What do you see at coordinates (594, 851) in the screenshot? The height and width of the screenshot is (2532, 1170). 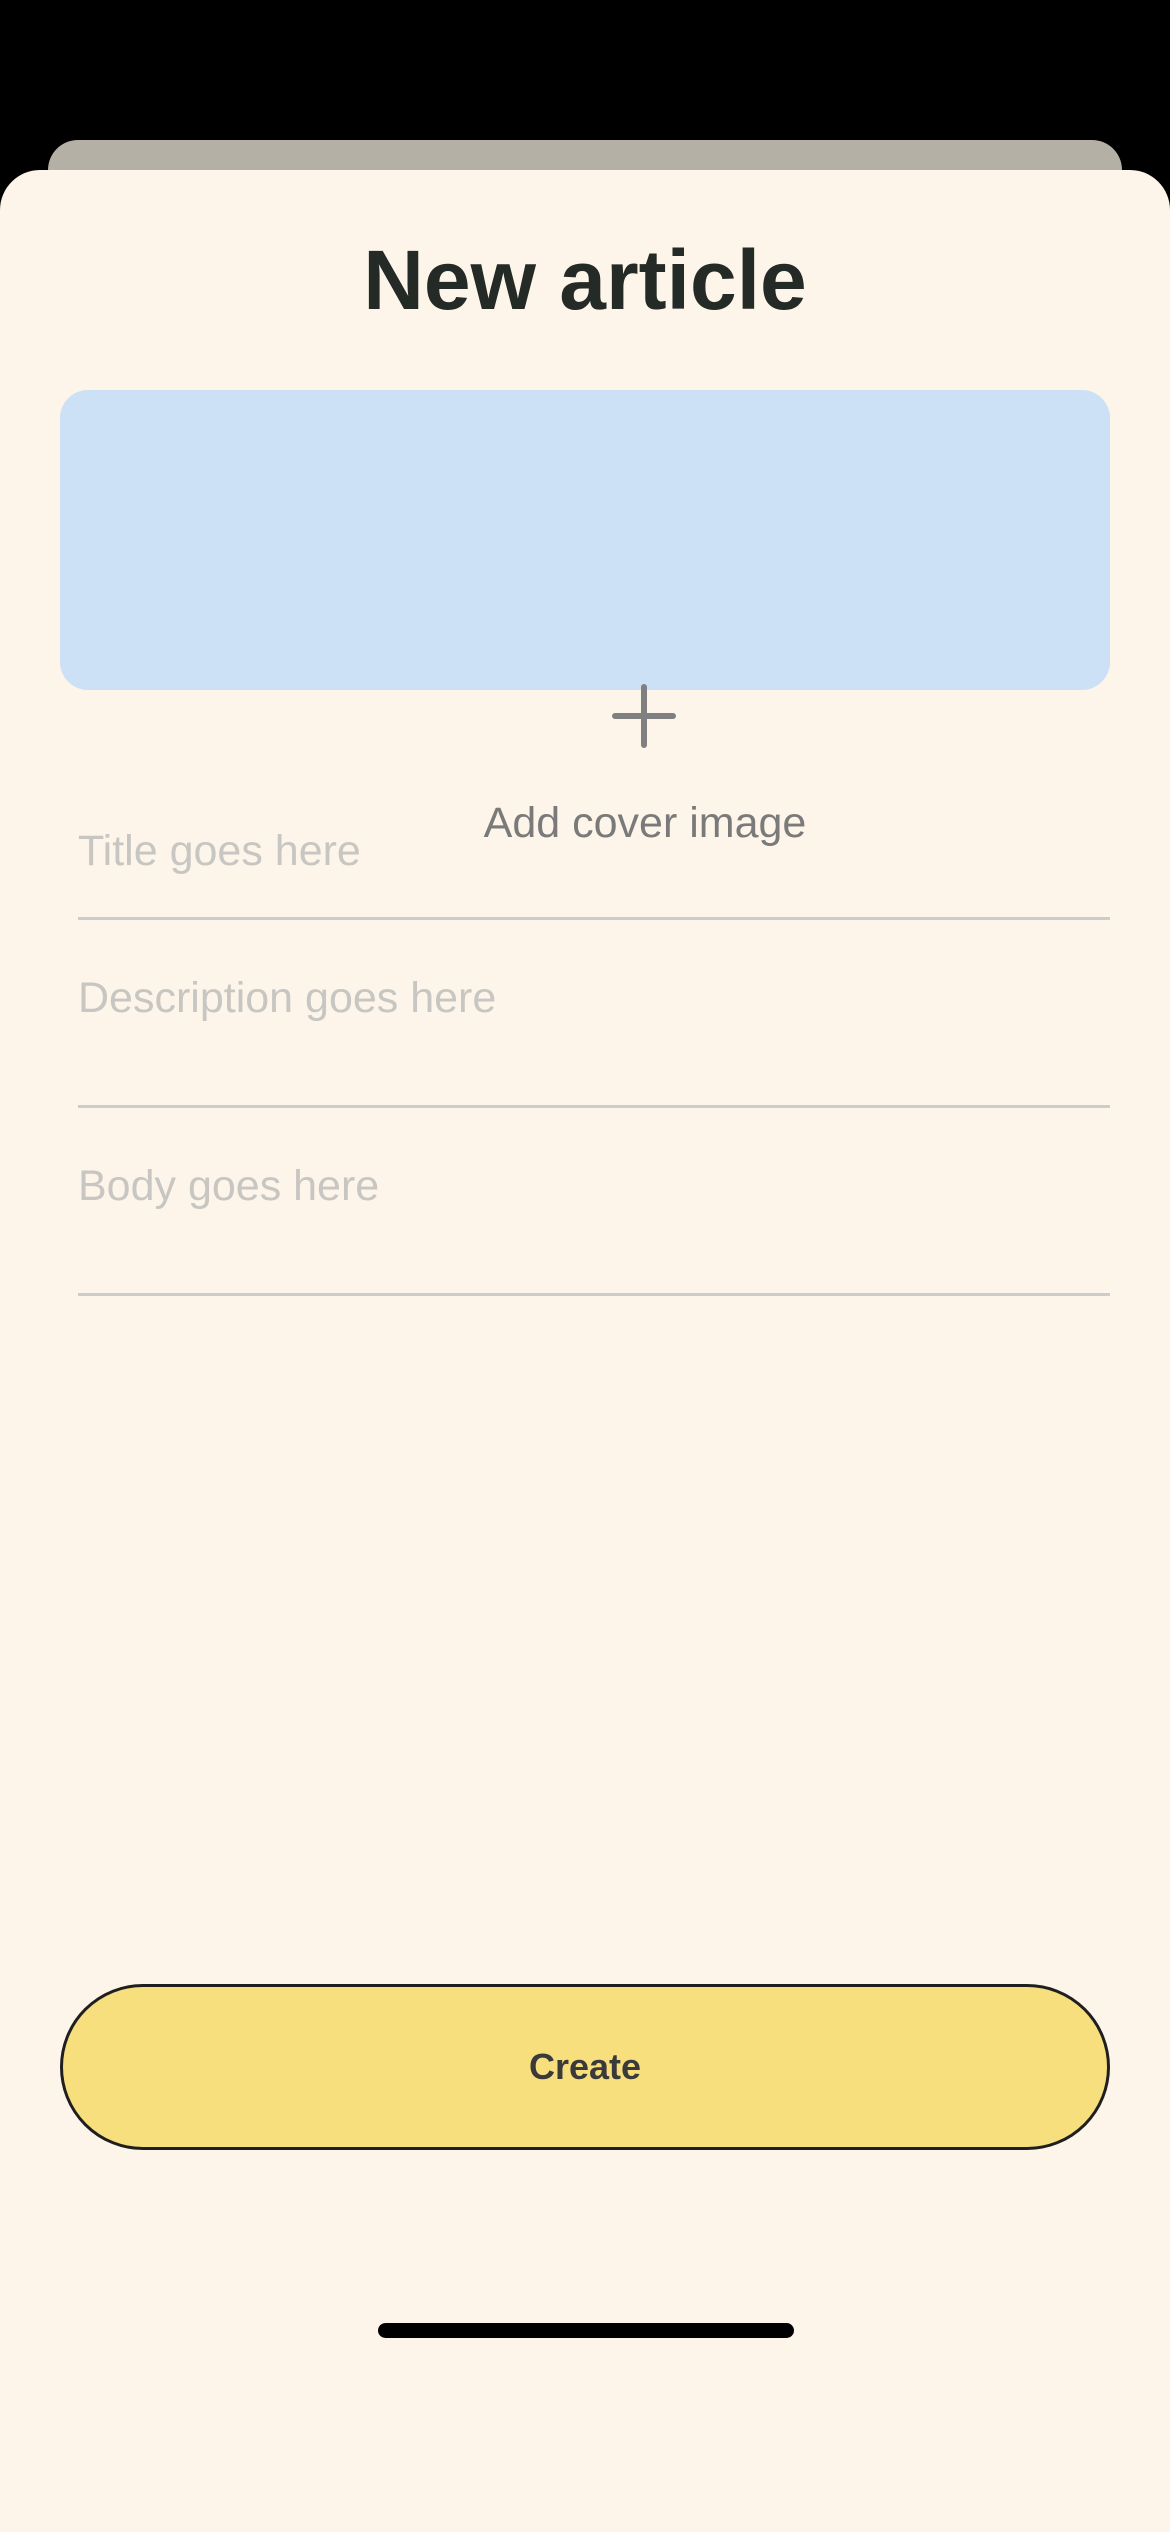 I see `title-input` at bounding box center [594, 851].